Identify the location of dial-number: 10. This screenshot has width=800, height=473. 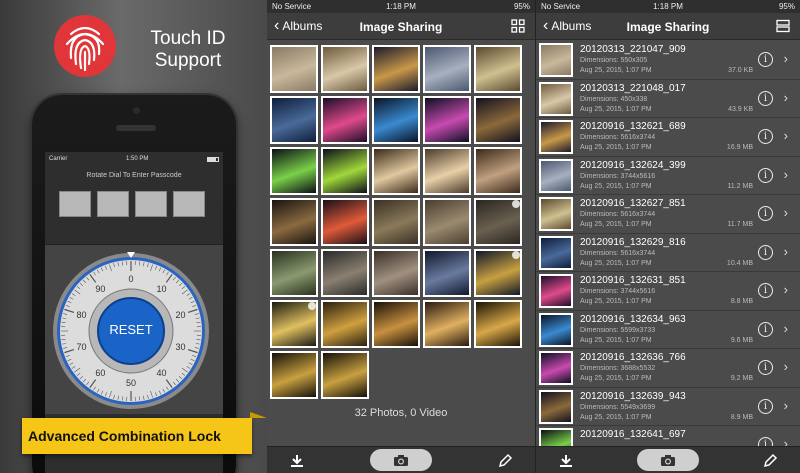
(162, 289).